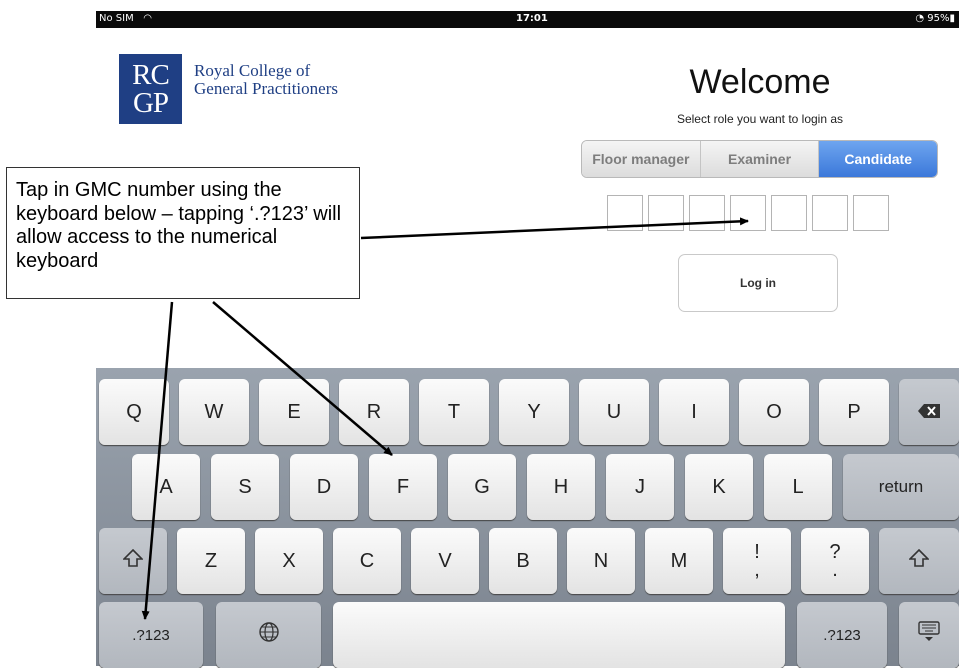 The height and width of the screenshot is (668, 959). I want to click on key-c: C, so click(367, 561).